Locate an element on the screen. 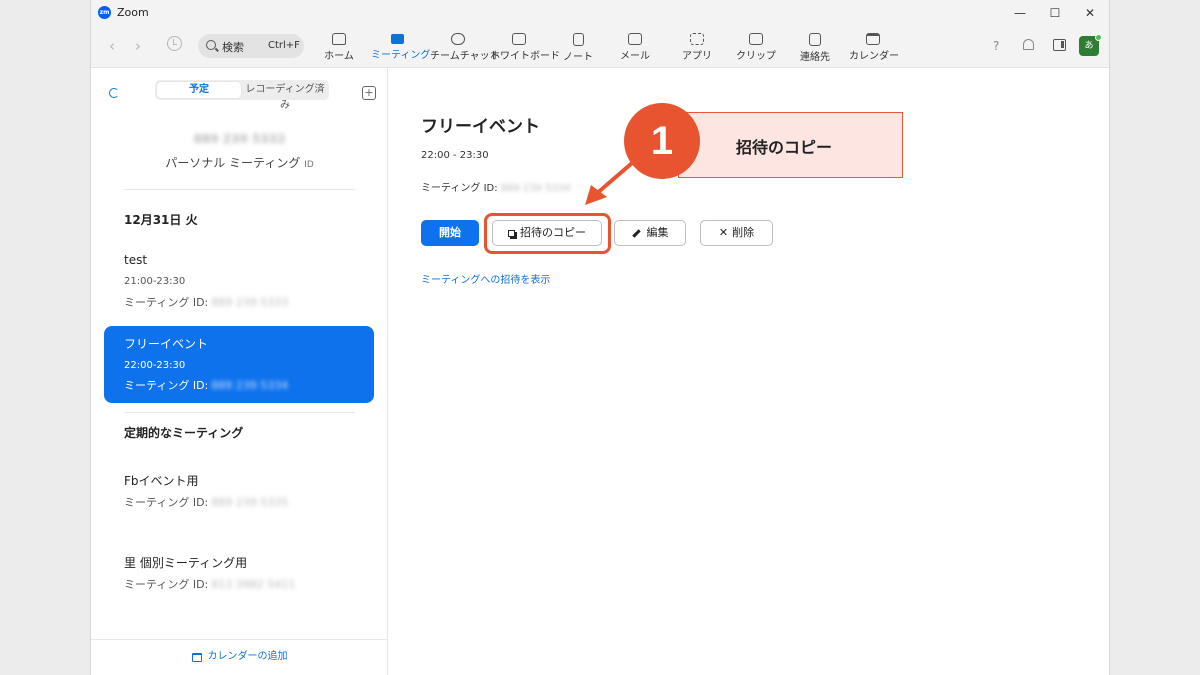 This screenshot has width=1200, height=675. delete-button: ✕ 削除 is located at coordinates (736, 233).